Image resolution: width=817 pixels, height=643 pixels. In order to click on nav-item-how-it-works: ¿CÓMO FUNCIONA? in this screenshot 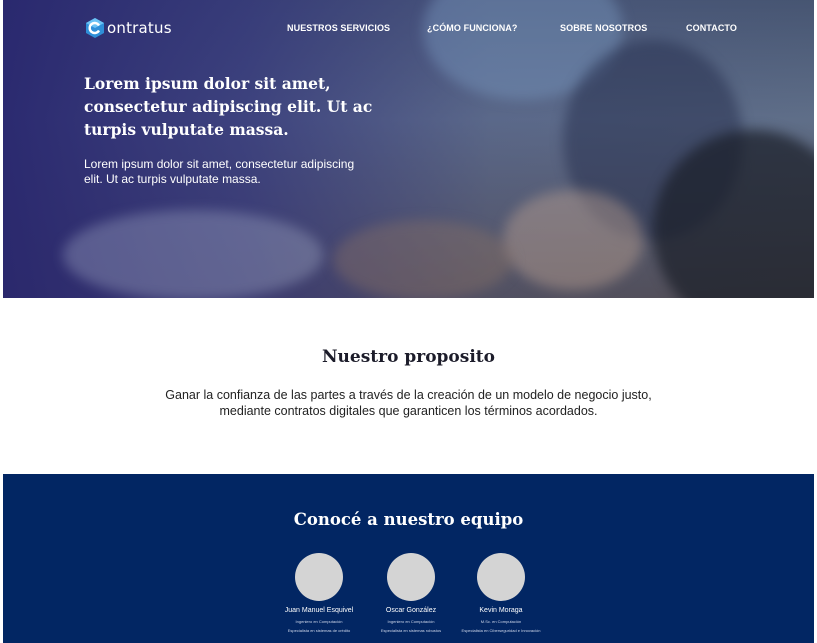, I will do `click(472, 28)`.